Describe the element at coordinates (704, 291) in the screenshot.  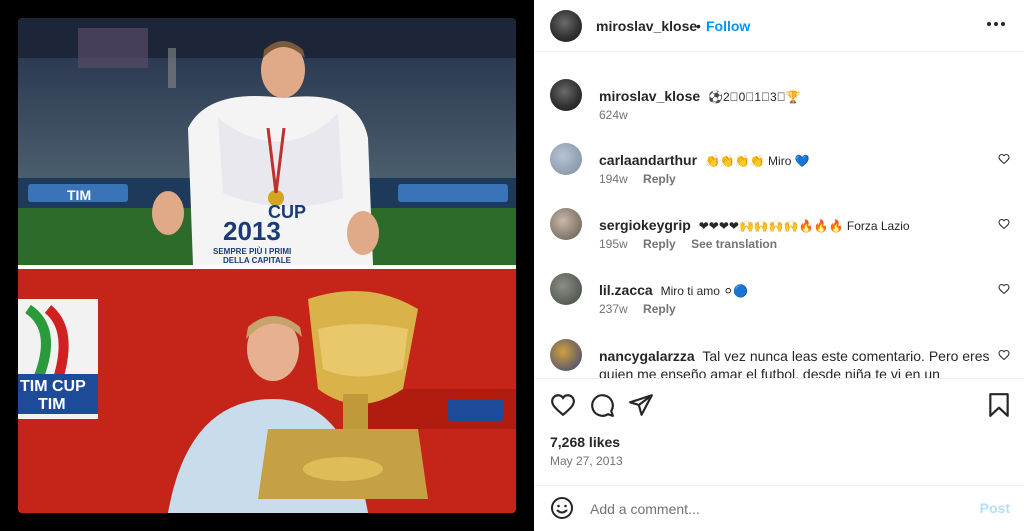
I see `comment-text: Miro ti amo ⚪🔵` at that location.